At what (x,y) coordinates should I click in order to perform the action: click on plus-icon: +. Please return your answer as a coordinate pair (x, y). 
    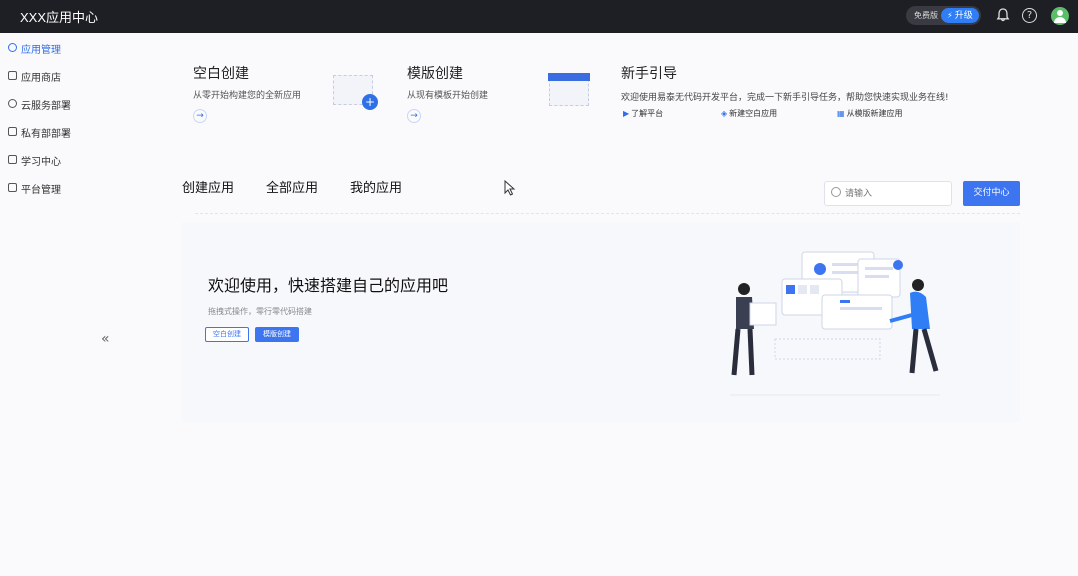
    Looking at the image, I should click on (370, 102).